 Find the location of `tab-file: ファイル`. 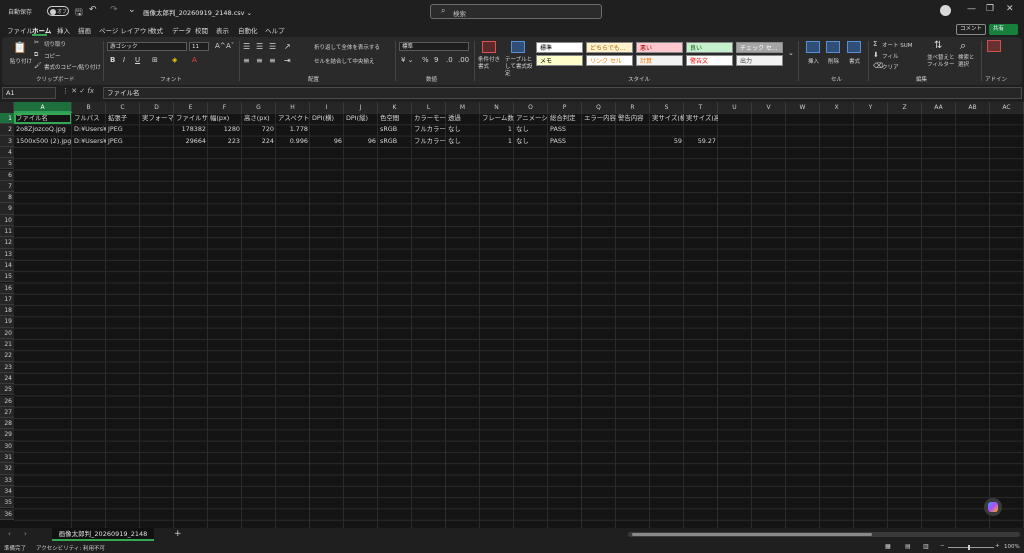

tab-file: ファイル is located at coordinates (20, 30).